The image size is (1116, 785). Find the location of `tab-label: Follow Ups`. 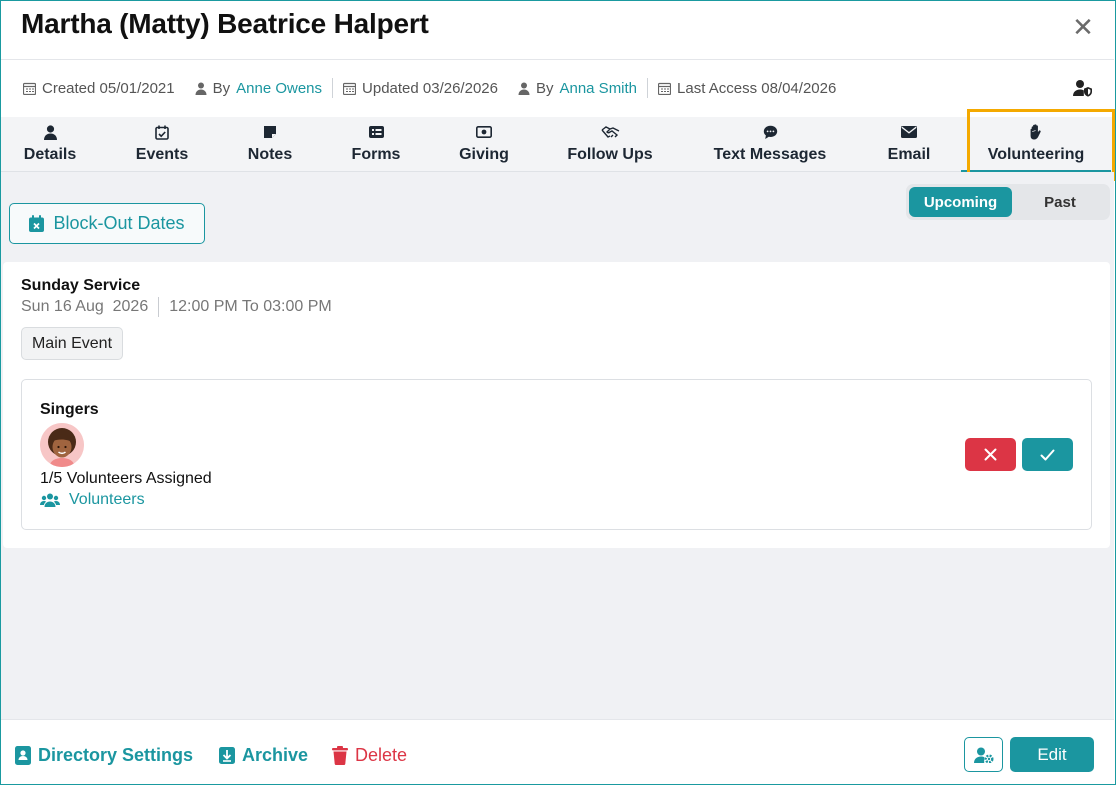

tab-label: Follow Ups is located at coordinates (610, 154).